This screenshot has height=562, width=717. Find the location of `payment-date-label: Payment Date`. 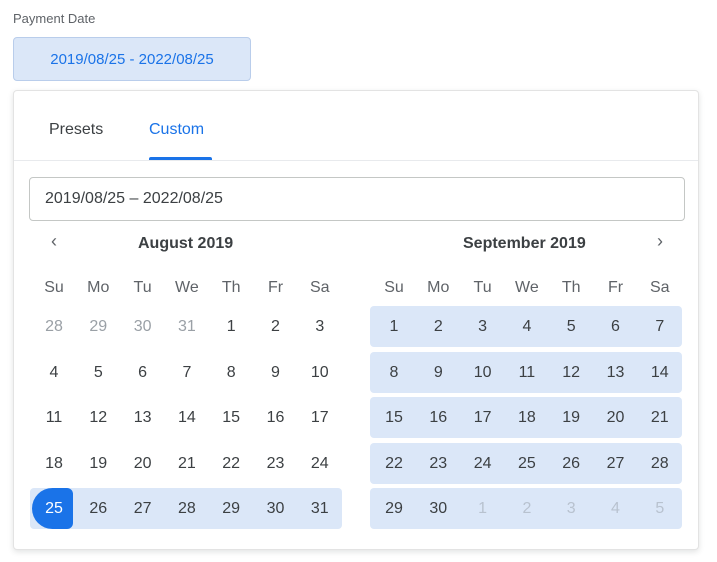

payment-date-label: Payment Date is located at coordinates (54, 18).